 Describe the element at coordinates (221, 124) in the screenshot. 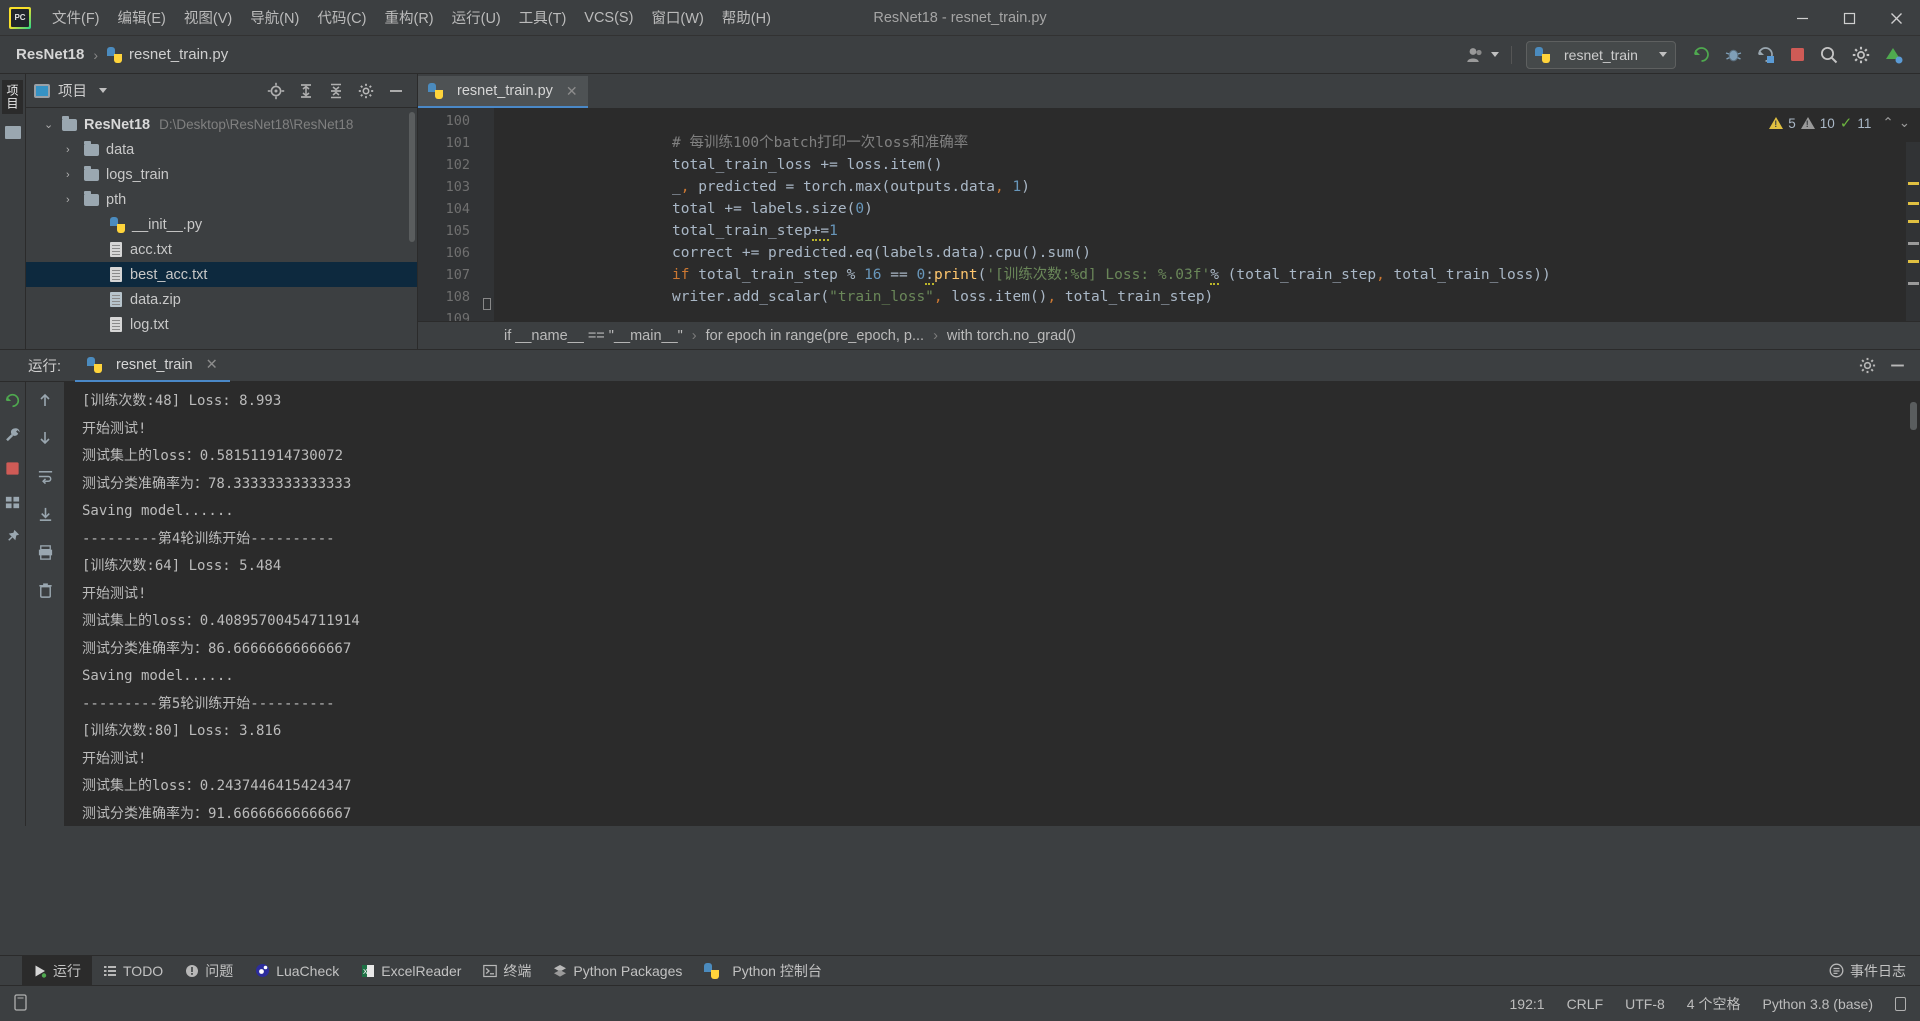

I see `tree-row-resnet18: ⌄ ResNet18 D:\Desktop\ResNet18\ResNet18` at that location.